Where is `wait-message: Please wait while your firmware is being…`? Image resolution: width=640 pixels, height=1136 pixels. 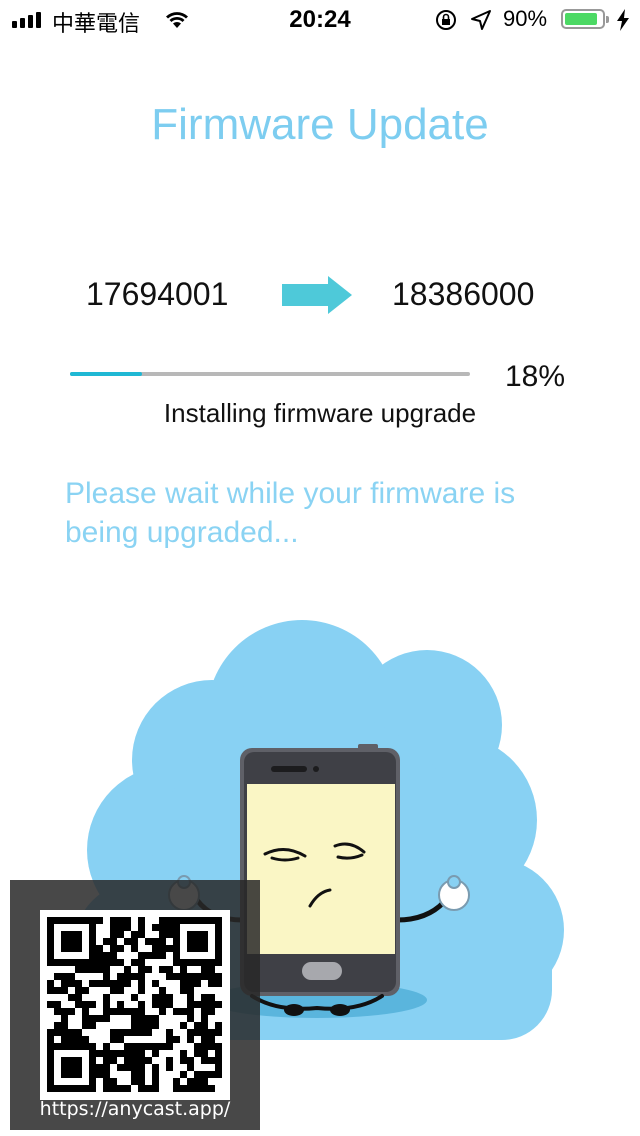
wait-message: Please wait while your firmware is being… is located at coordinates (290, 513).